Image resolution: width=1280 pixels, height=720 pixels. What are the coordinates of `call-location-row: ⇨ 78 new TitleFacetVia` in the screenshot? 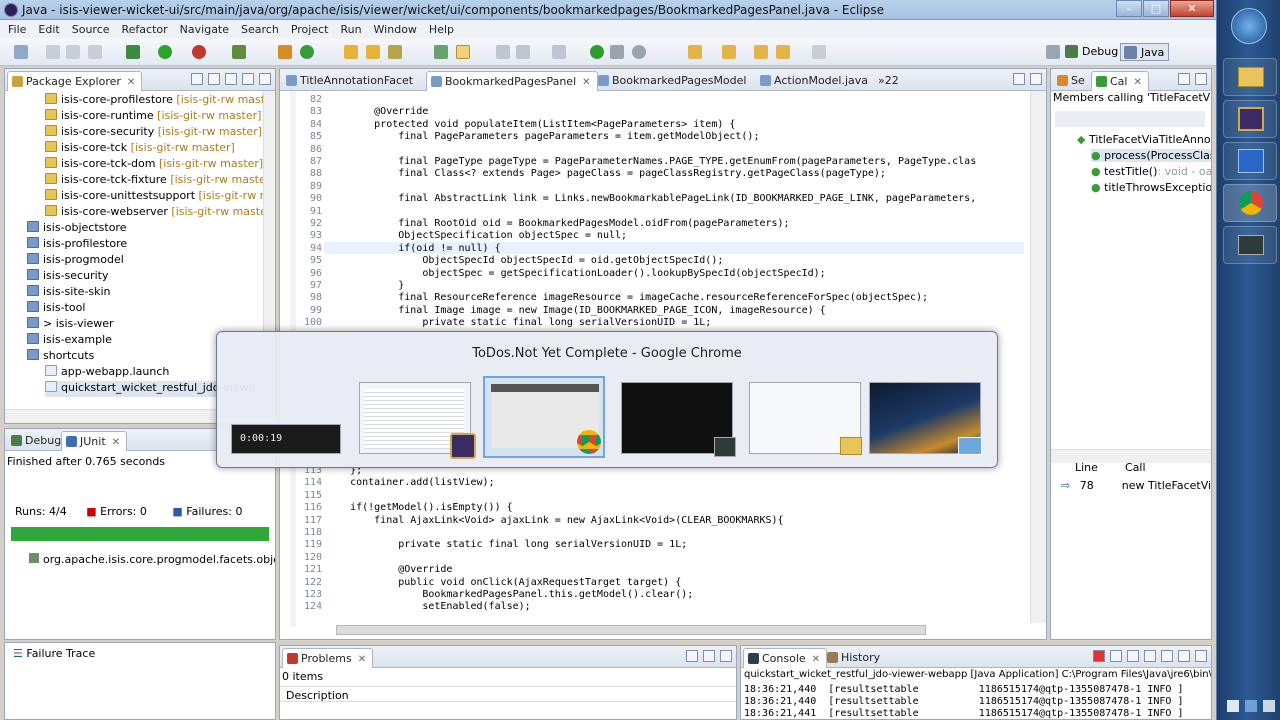 It's located at (1136, 485).